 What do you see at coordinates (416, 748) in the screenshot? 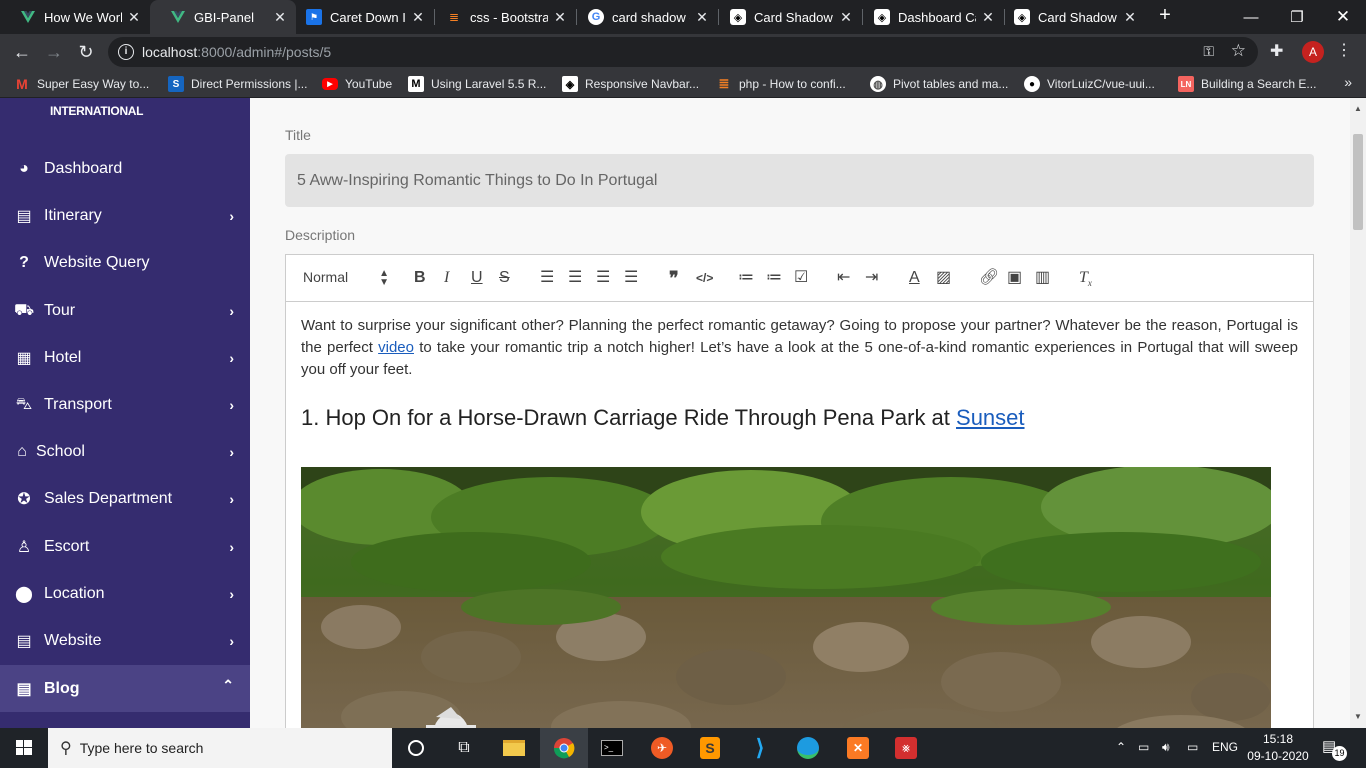
I see `cortana-button` at bounding box center [416, 748].